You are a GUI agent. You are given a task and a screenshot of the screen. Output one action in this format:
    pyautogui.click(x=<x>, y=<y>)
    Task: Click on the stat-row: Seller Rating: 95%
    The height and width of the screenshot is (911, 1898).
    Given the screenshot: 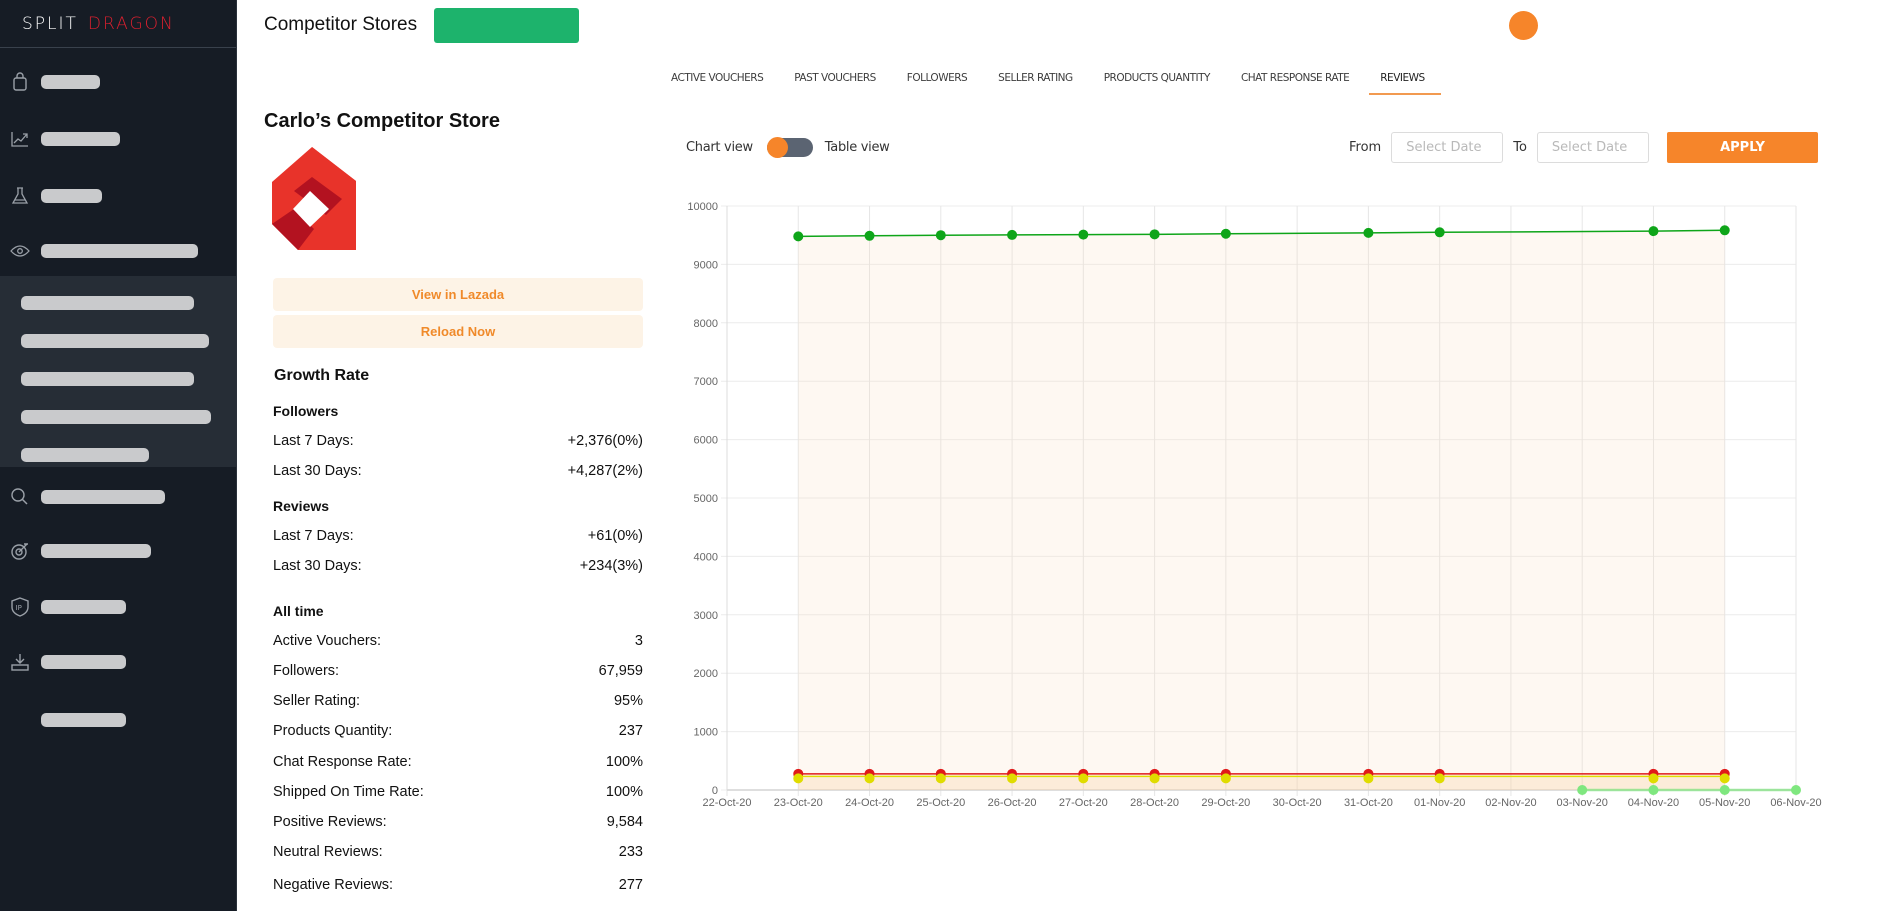 What is the action you would take?
    pyautogui.click(x=458, y=701)
    